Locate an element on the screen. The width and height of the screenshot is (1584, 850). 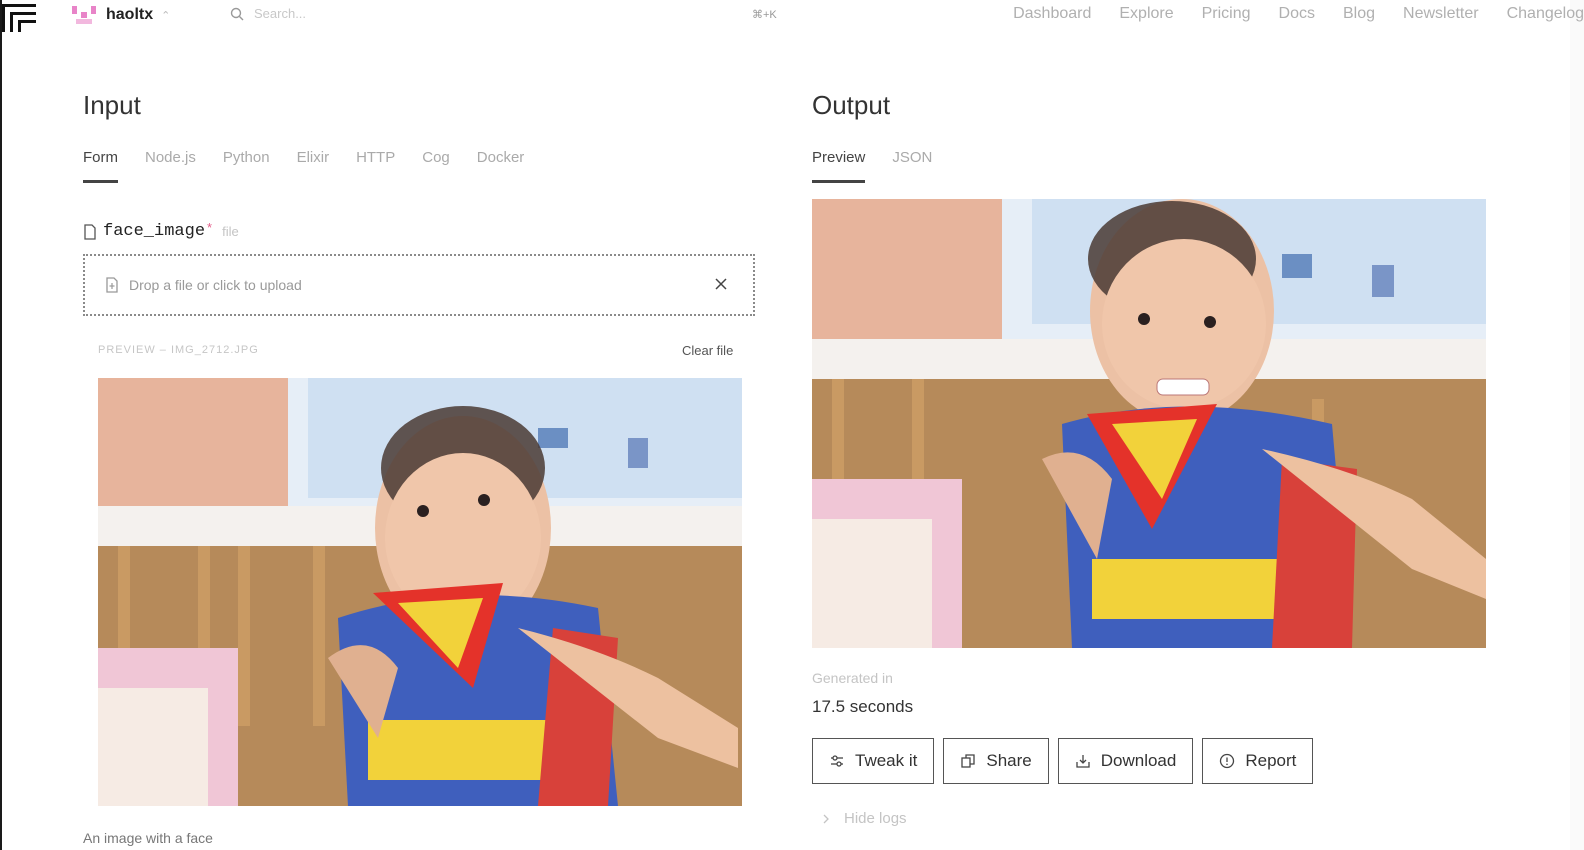
search-bar is located at coordinates (510, 13).